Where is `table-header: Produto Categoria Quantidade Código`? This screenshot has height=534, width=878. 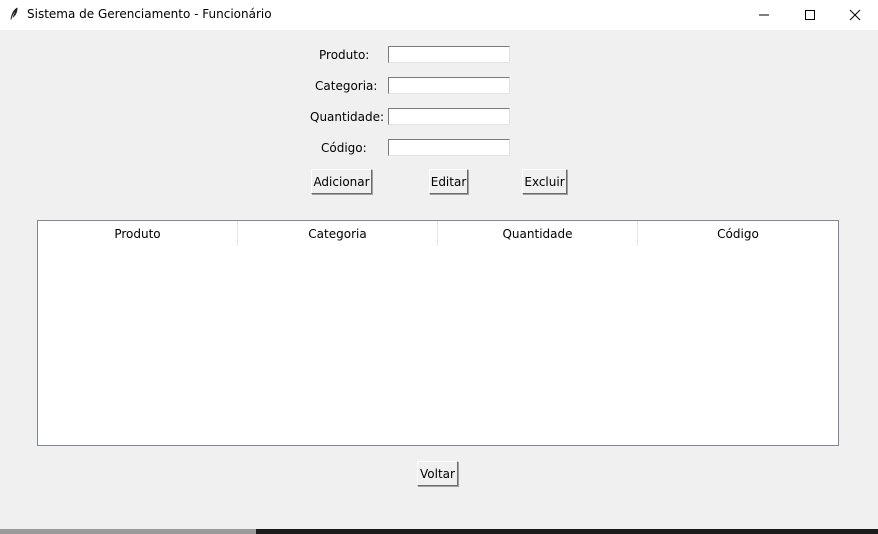
table-header: Produto Categoria Quantidade Código is located at coordinates (438, 233).